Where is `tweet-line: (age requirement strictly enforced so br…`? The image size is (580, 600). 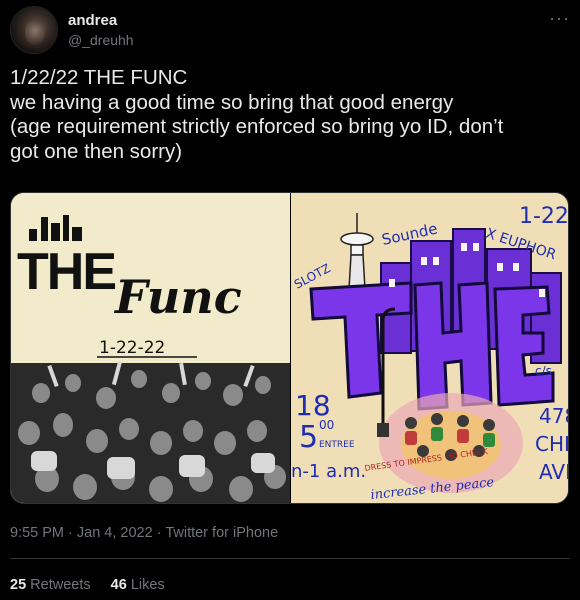
tweet-line: (age requirement strictly enforced so br… is located at coordinates (257, 126).